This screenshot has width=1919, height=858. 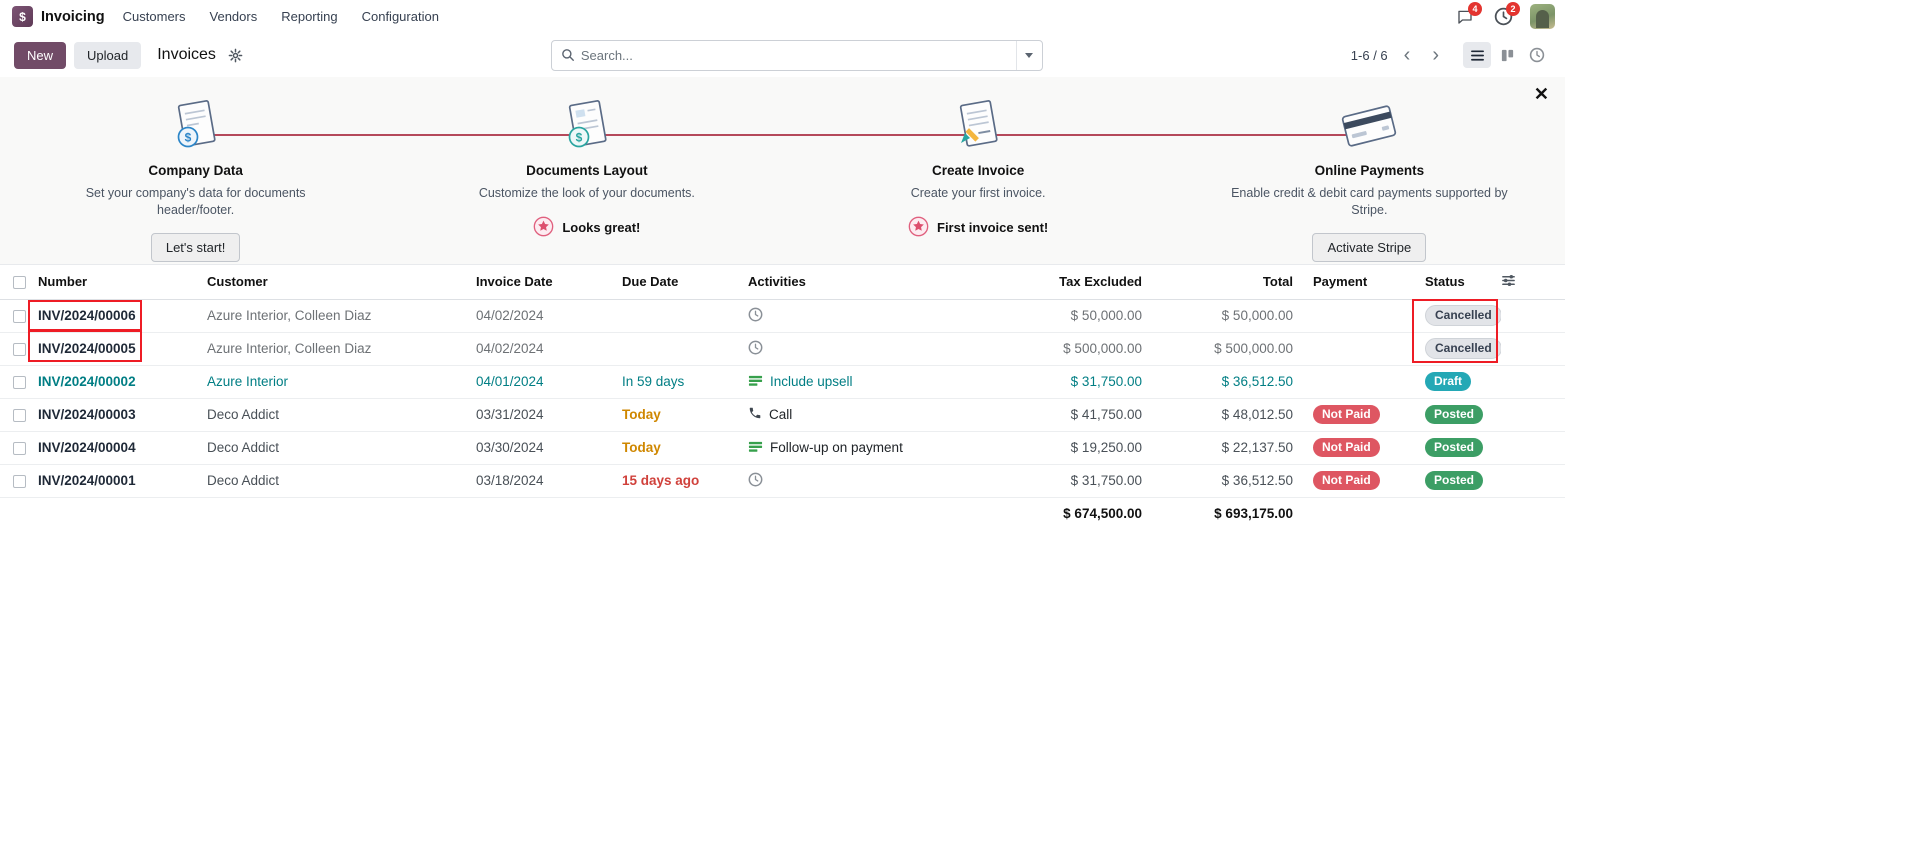 I want to click on column-header-activities: Activities, so click(x=889, y=282).